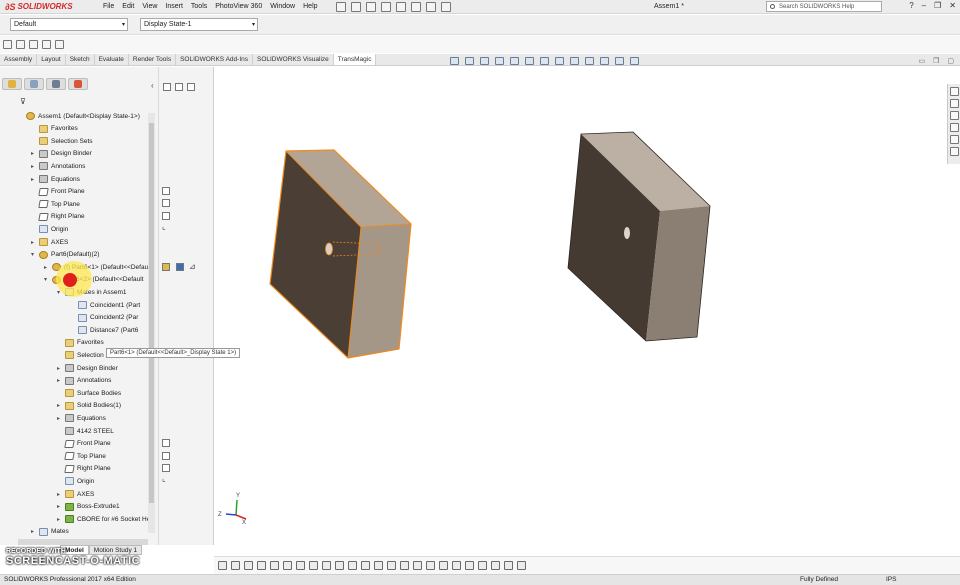  I want to click on tab-render-tools: Render Tools, so click(153, 59).